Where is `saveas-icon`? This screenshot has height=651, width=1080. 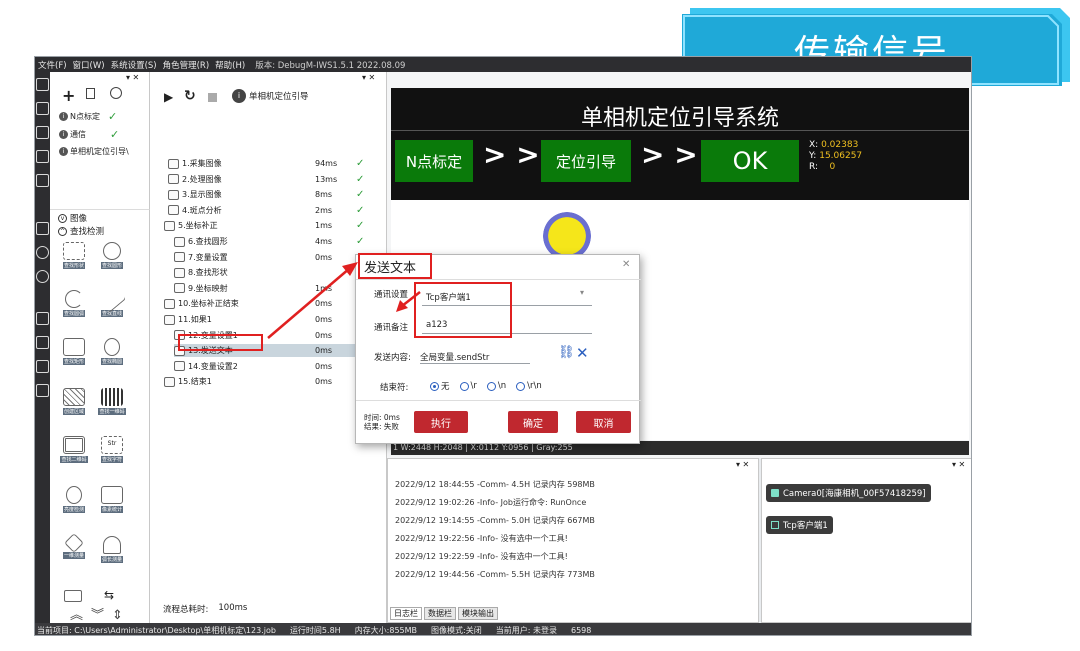
saveas-icon is located at coordinates (42, 180).